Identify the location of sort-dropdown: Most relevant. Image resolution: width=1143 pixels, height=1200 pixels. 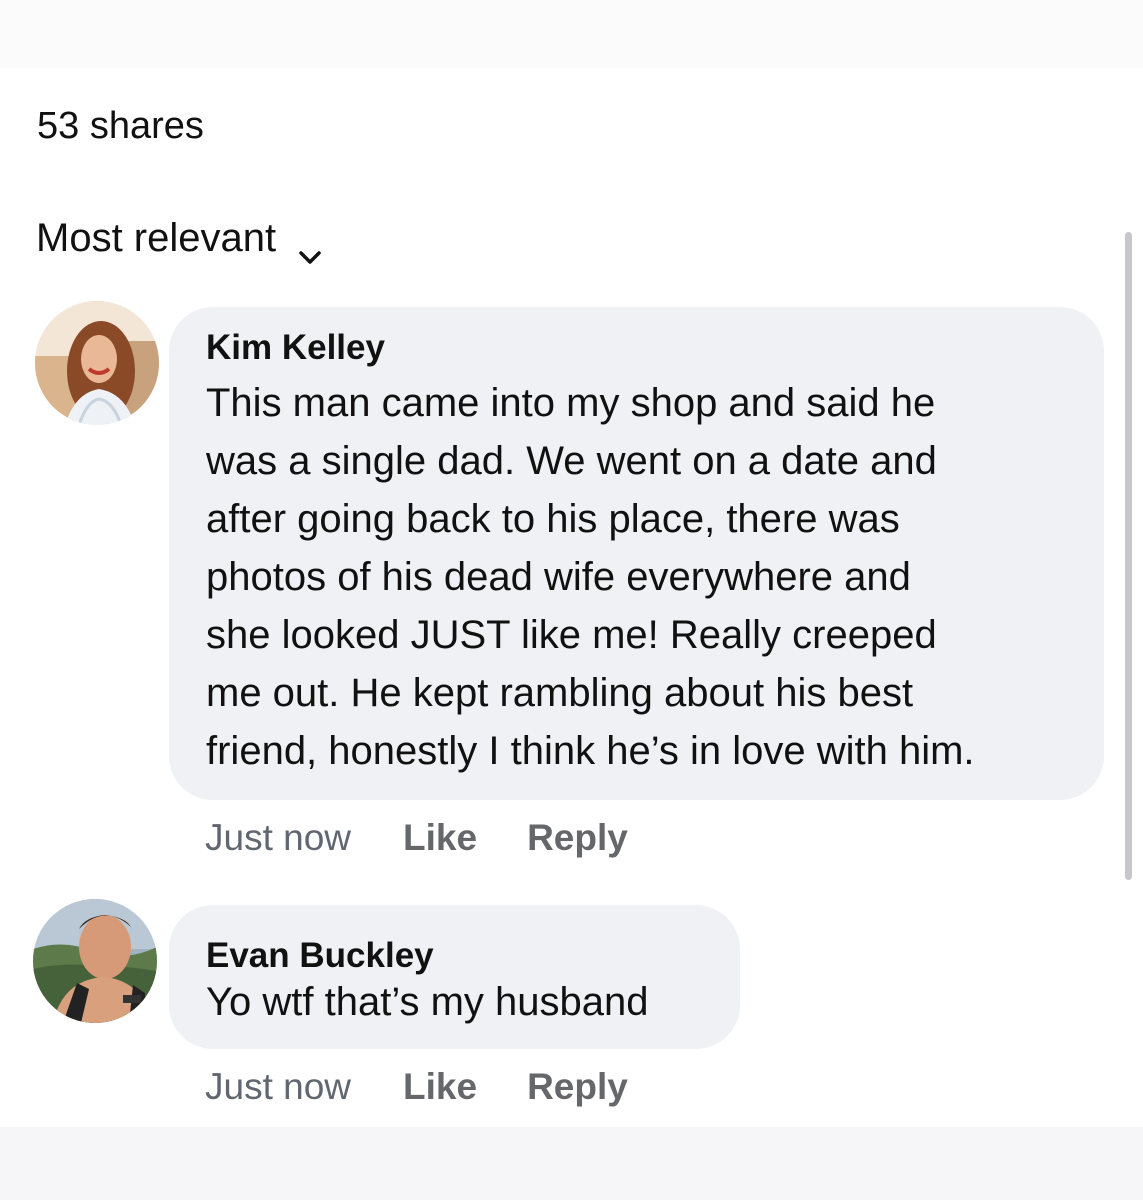
(179, 239).